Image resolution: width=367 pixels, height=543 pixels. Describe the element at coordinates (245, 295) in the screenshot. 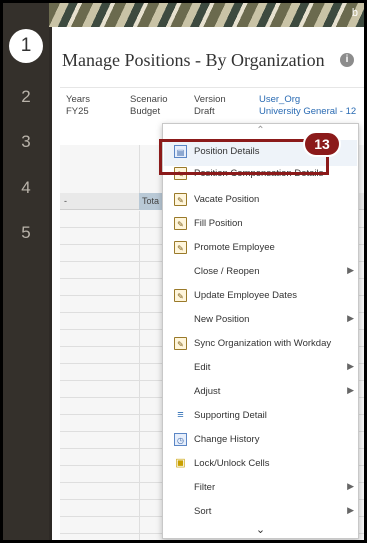

I see `menu-item-label: Update Employee Dates` at that location.